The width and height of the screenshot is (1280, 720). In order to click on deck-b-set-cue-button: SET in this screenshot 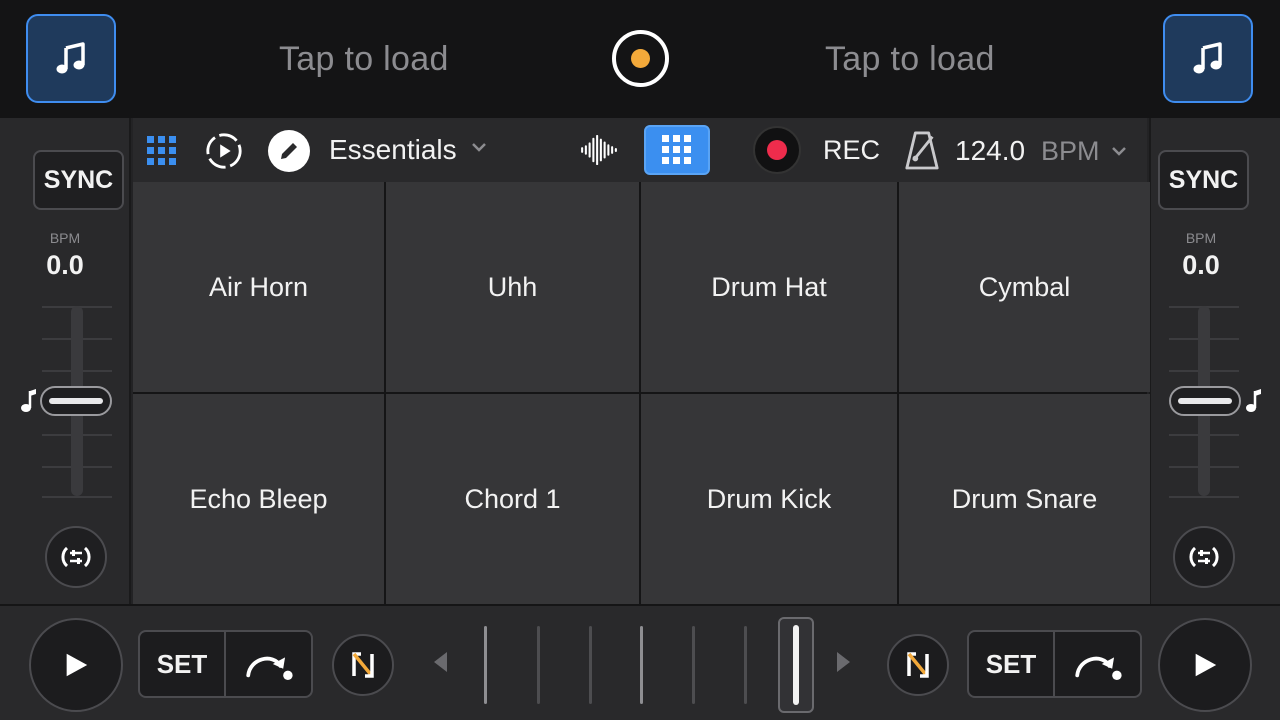, I will do `click(1012, 664)`.